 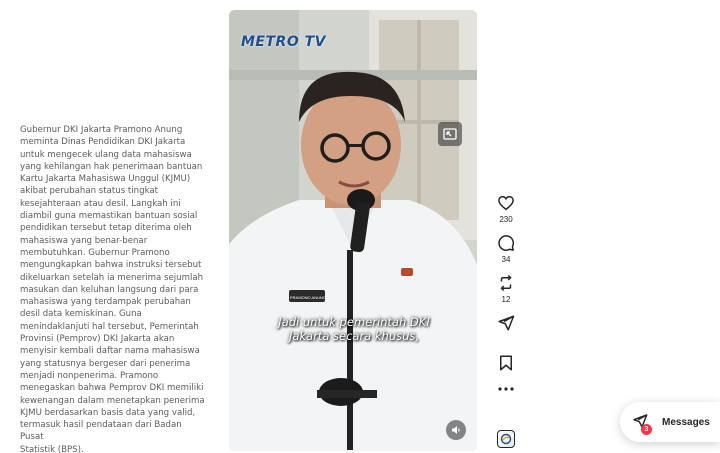 I want to click on more-options-button, so click(x=506, y=389).